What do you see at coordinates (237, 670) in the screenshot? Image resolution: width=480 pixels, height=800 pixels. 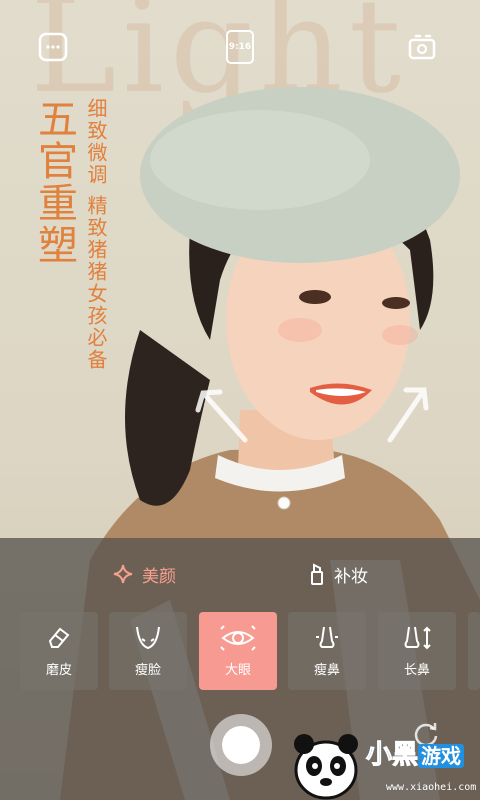 I see `tool-big-eyes-label: 大眼` at bounding box center [237, 670].